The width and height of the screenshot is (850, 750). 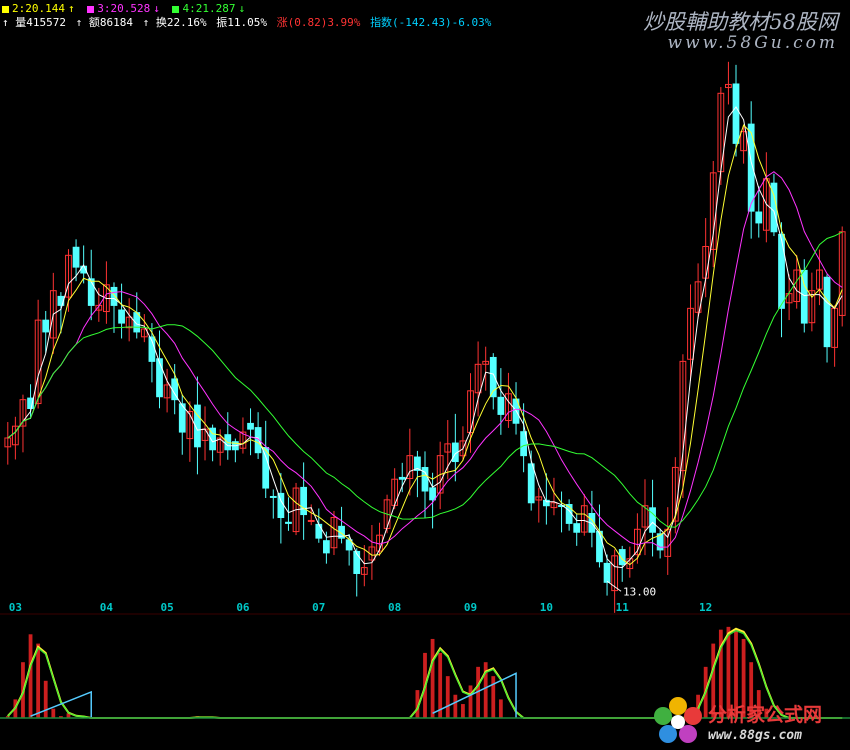 What do you see at coordinates (755, 735) in the screenshot?
I see `logo-url: www.88gs.com` at bounding box center [755, 735].